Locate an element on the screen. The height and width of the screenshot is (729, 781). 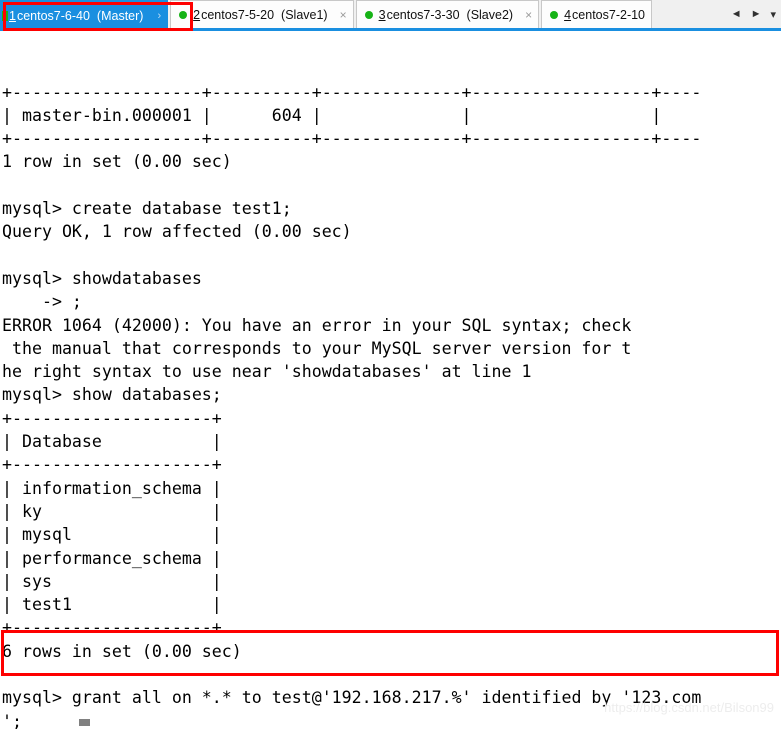
tab-overflow-chevron-icon: › is located at coordinates (159, 16).